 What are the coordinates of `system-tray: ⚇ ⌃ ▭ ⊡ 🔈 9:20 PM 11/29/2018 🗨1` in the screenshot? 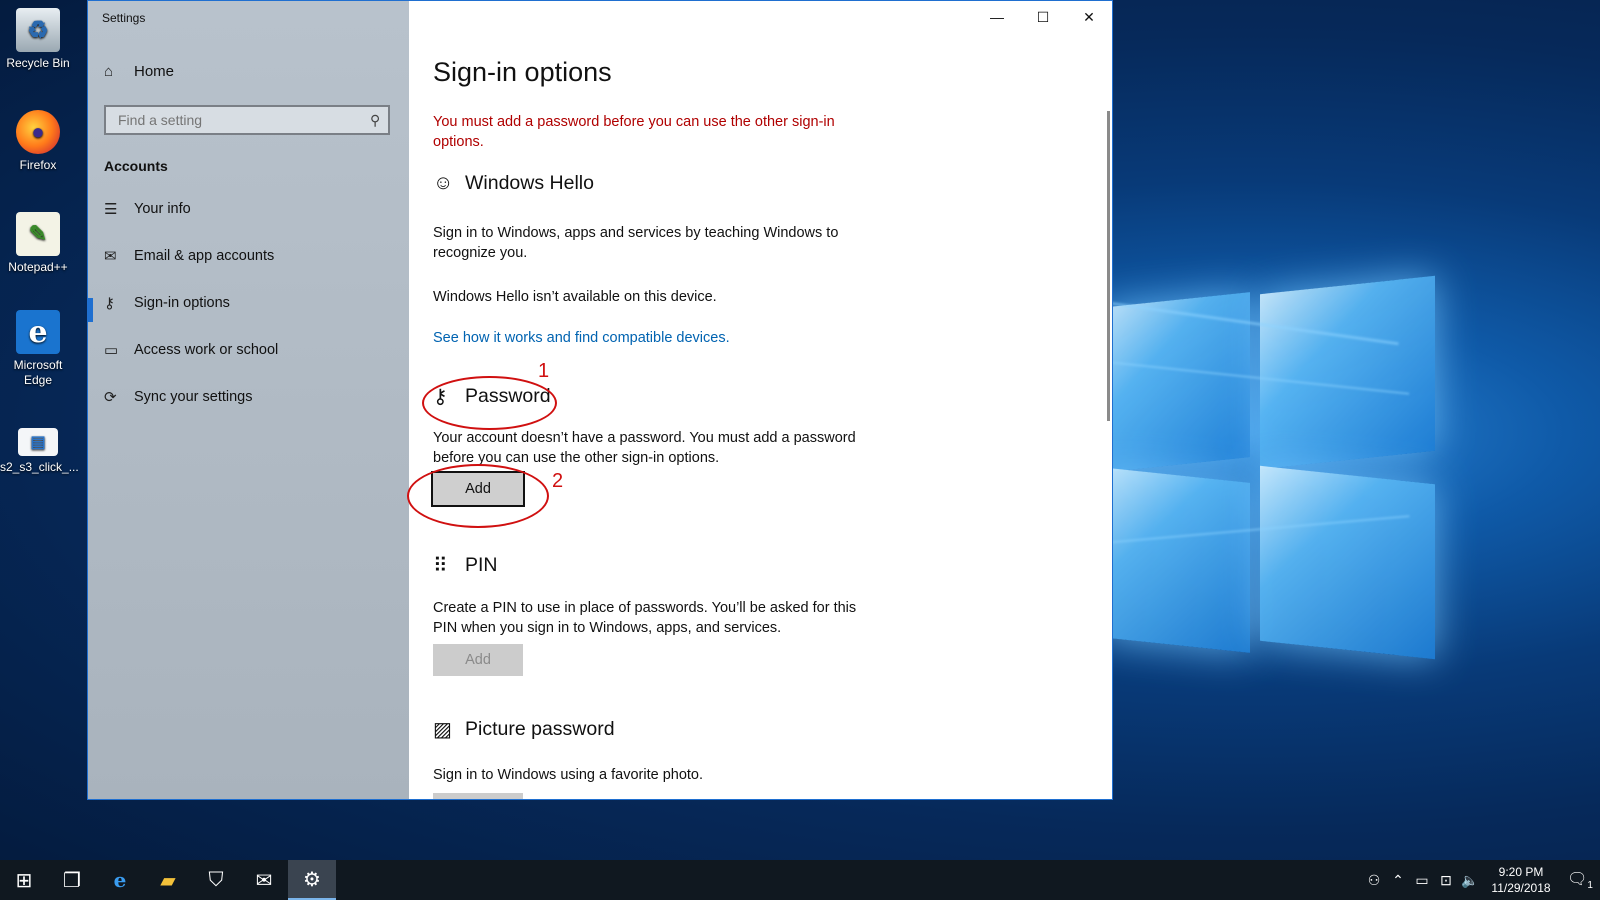 It's located at (1481, 880).